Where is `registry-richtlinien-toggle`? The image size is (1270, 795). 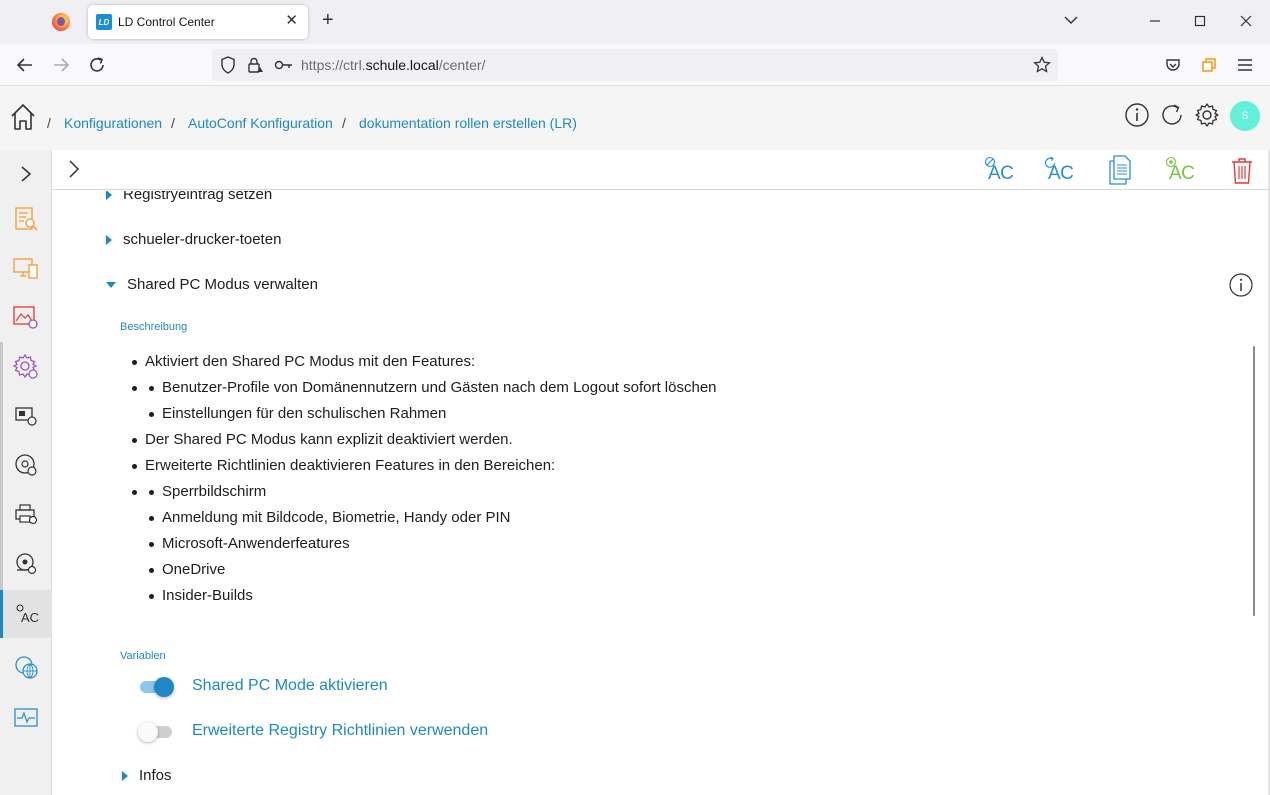 registry-richtlinien-toggle is located at coordinates (156, 732).